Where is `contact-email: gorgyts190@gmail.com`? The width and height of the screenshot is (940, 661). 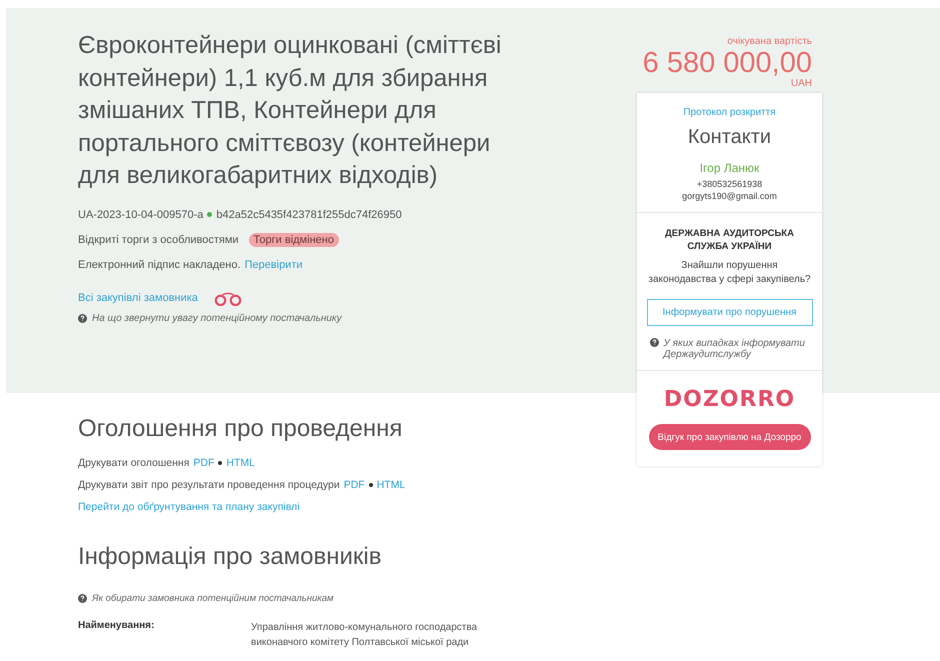 contact-email: gorgyts190@gmail.com is located at coordinates (729, 196).